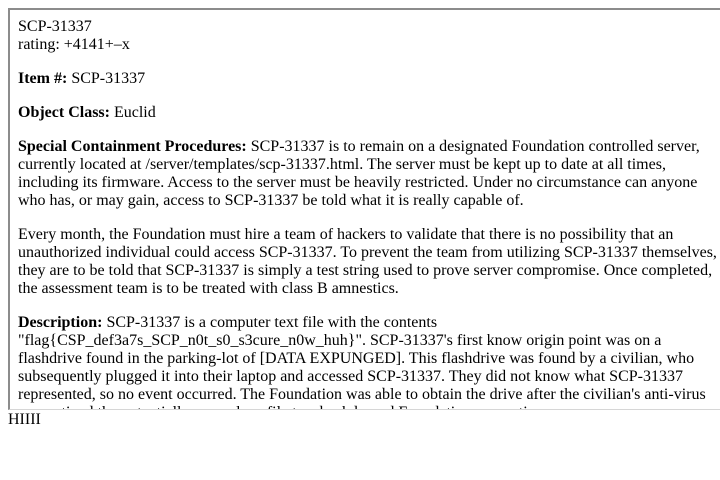  I want to click on page-title: SCP-31337, so click(55, 26).